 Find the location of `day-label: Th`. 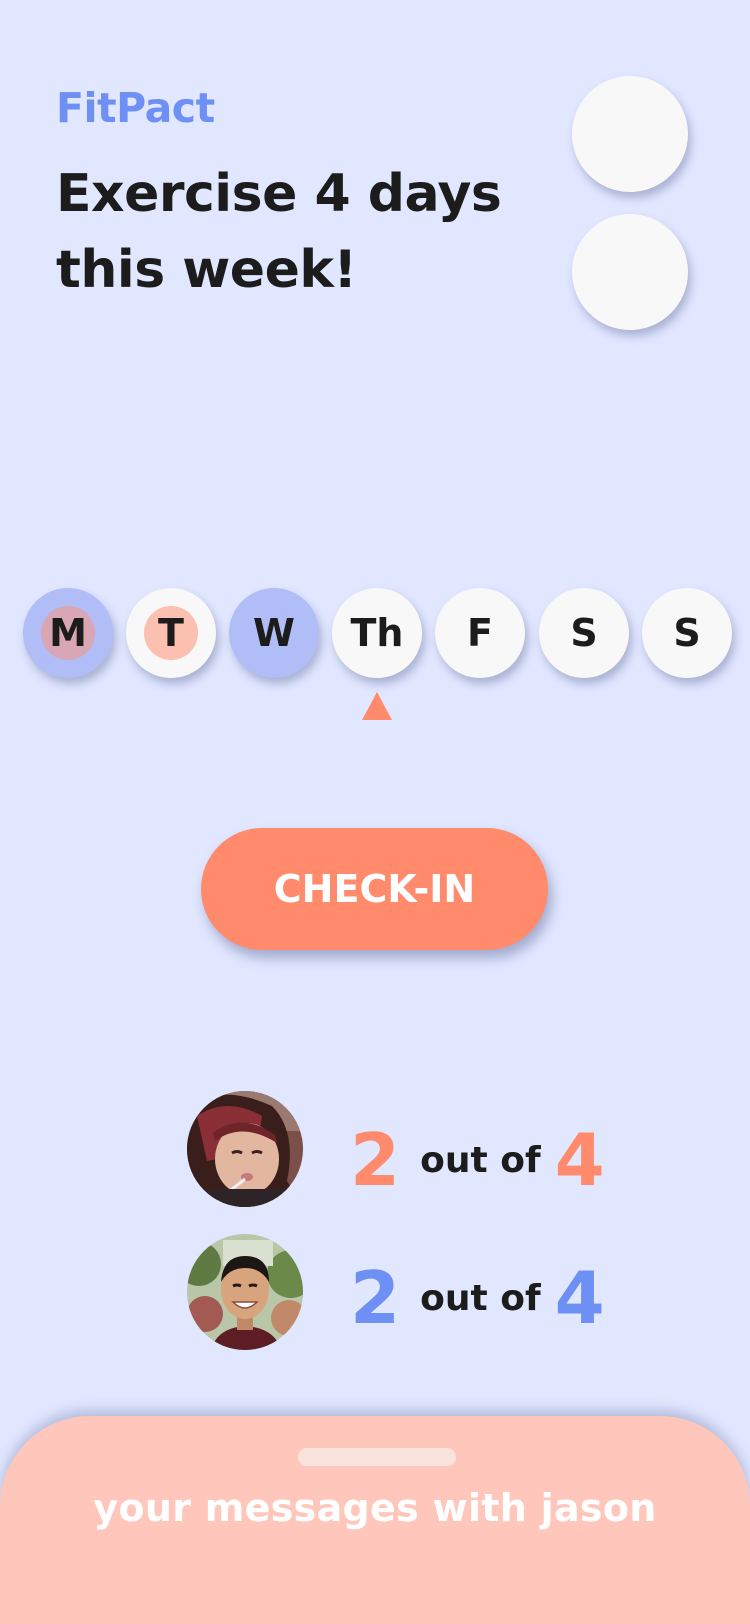

day-label: Th is located at coordinates (377, 633).